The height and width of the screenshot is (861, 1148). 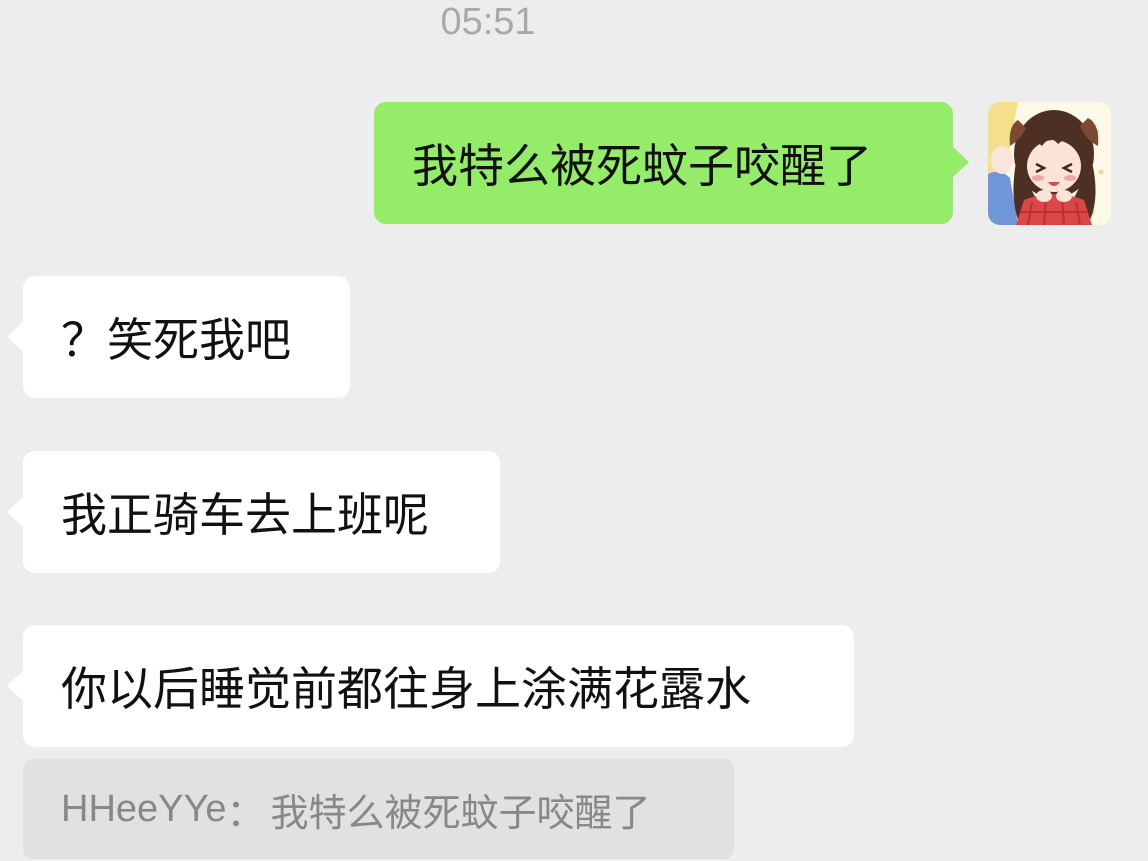 I want to click on anime-girl-avatar-icon, so click(x=1049, y=163).